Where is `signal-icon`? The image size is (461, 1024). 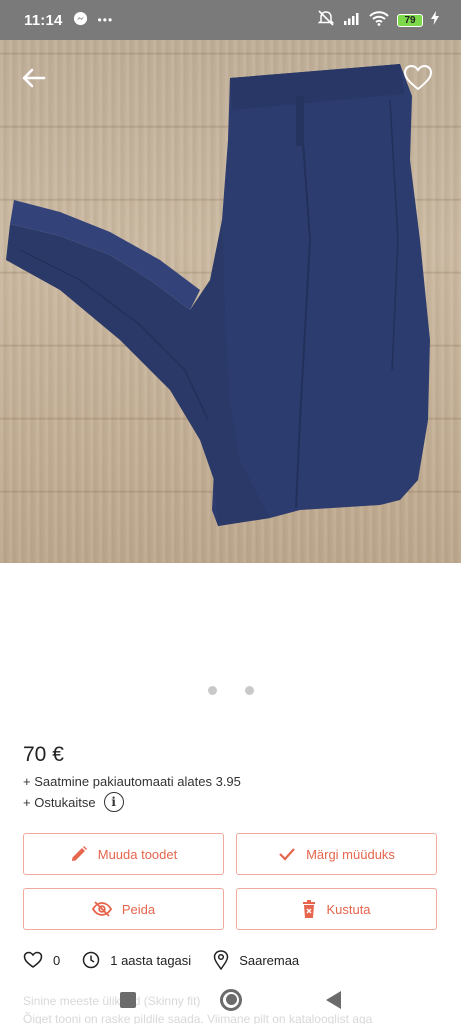
signal-icon is located at coordinates (352, 20).